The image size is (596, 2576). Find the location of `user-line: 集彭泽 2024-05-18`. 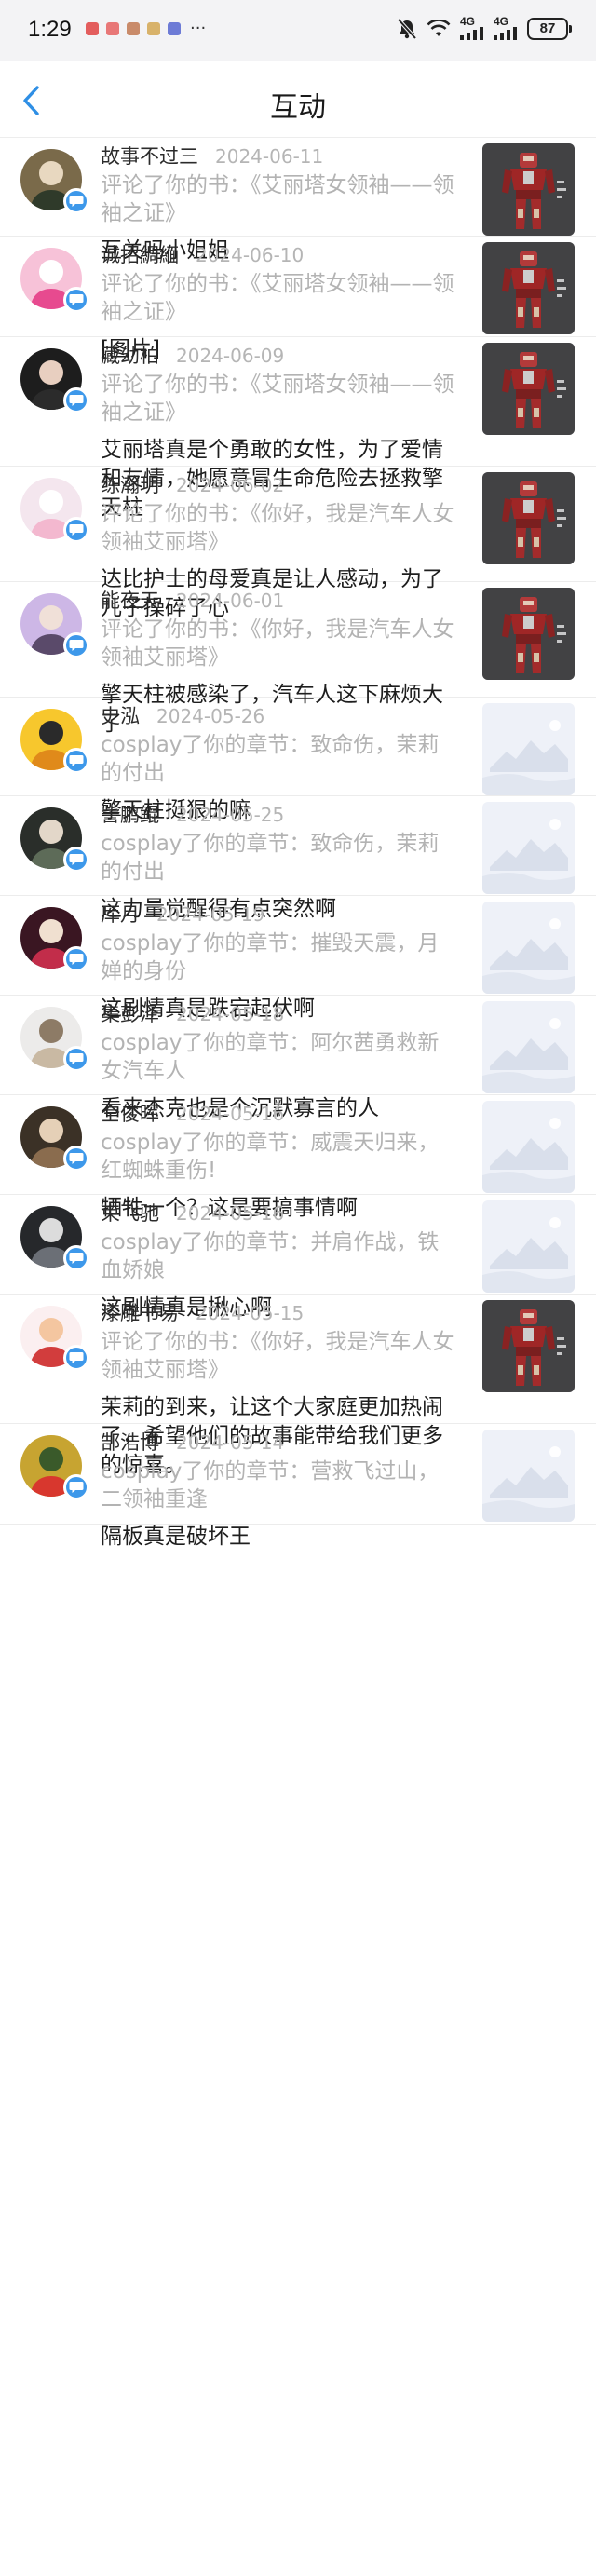

user-line: 集彭泽 2024-05-18 is located at coordinates (192, 1013).